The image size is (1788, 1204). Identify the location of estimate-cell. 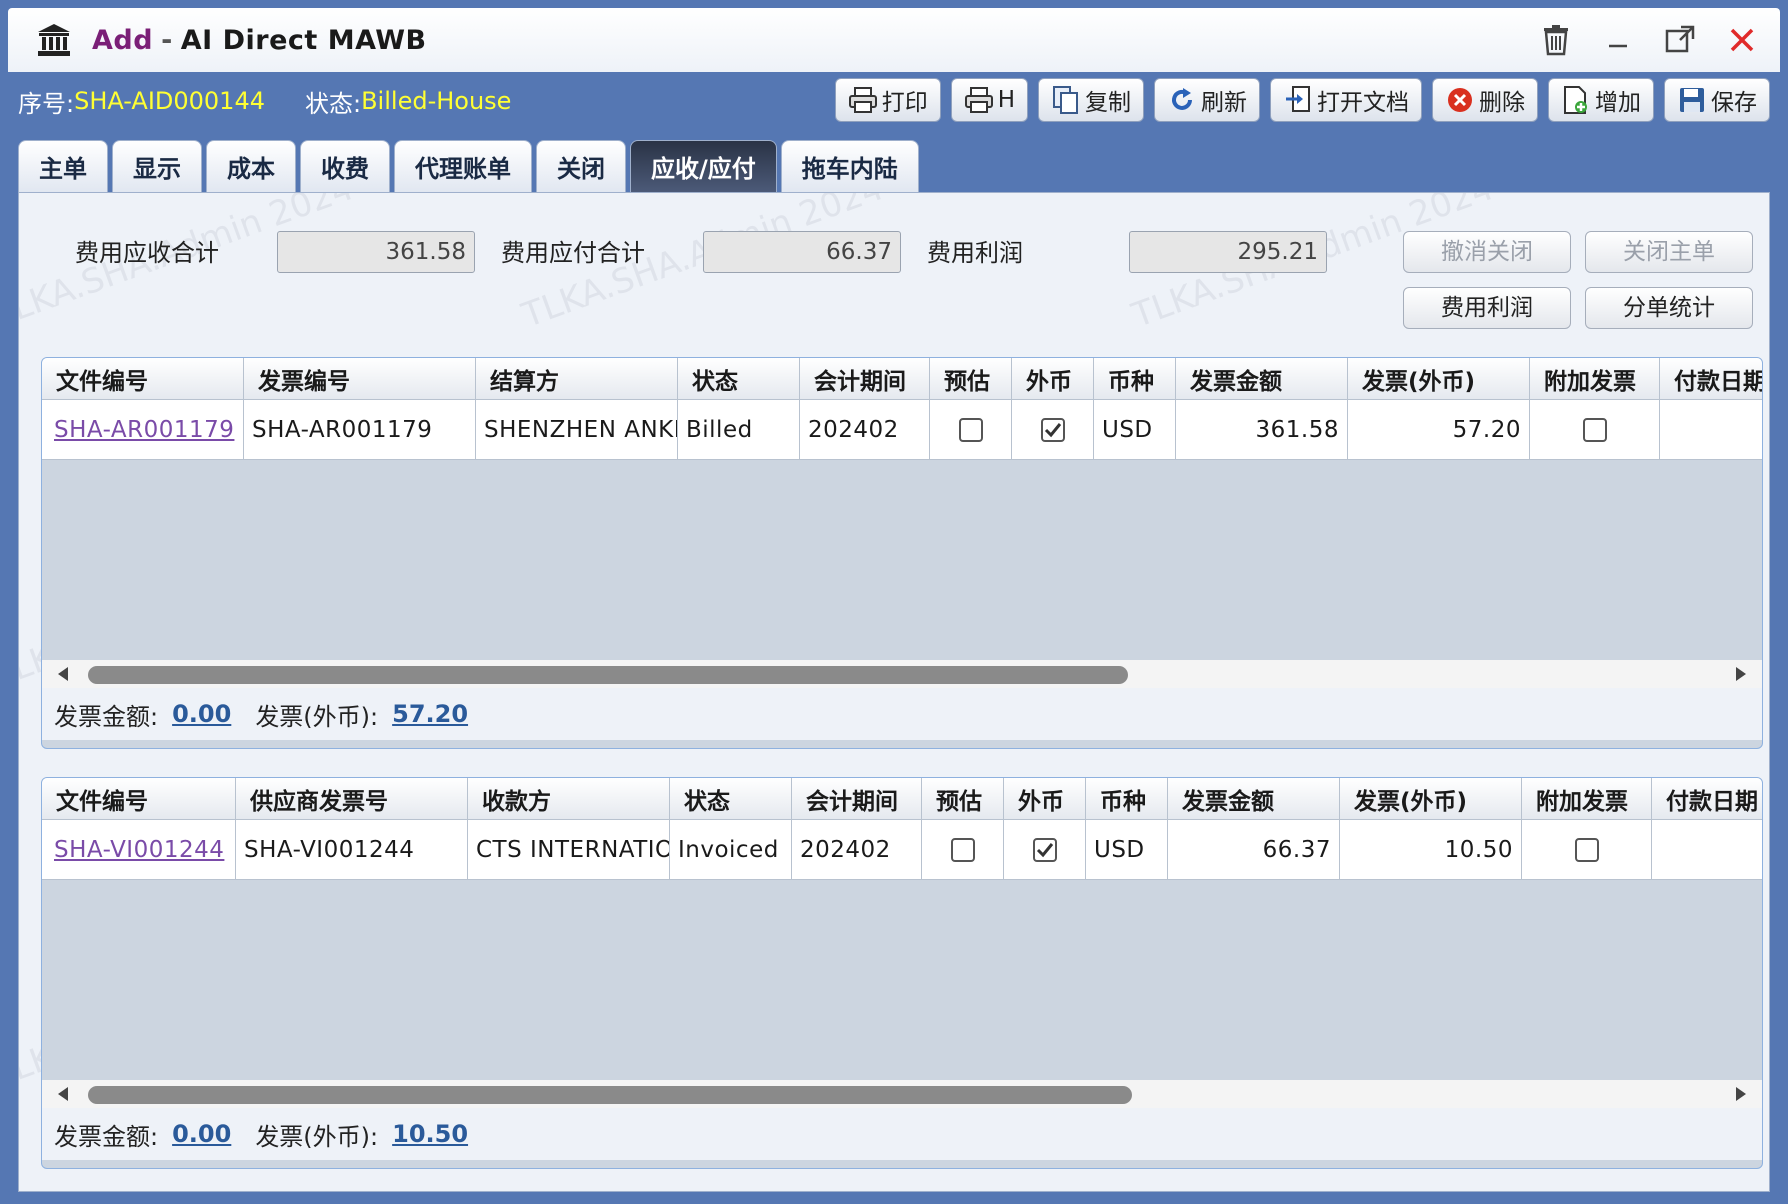
(971, 429).